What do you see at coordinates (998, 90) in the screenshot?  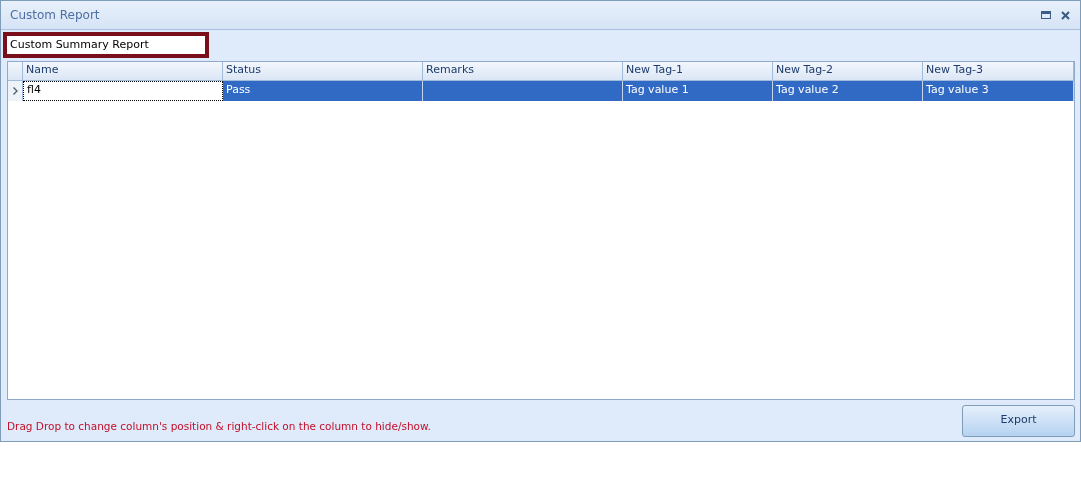 I see `table-cell: Tag value 3` at bounding box center [998, 90].